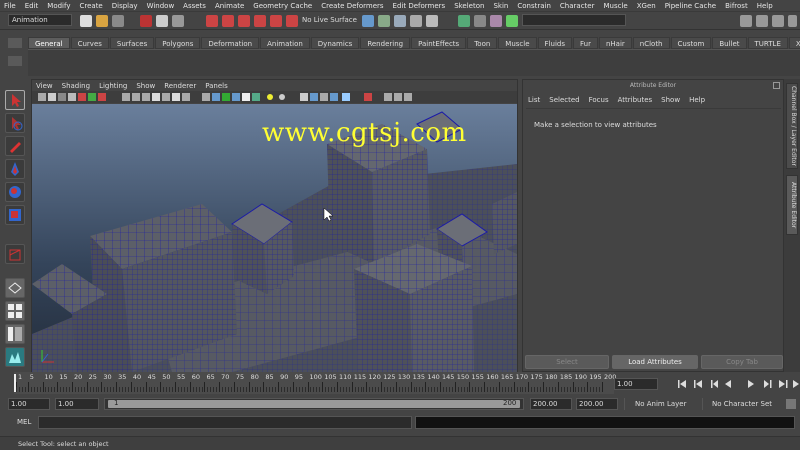 Image resolution: width=800 pixels, height=450 pixels. I want to click on tab-surfaces: Surfaces, so click(132, 43).